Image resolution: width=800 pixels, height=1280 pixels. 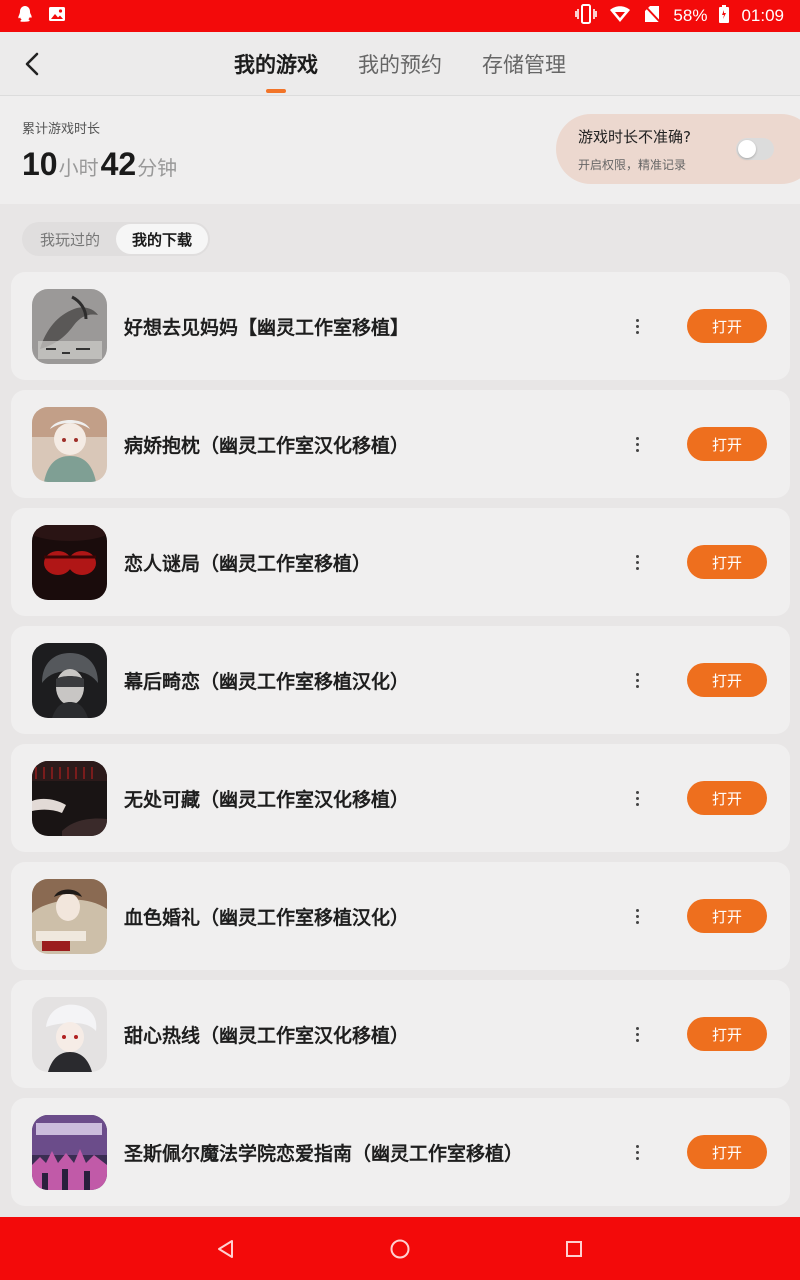 I want to click on game-title: 幕后畸恋（幽灵工作室移植汉化）, so click(x=267, y=681).